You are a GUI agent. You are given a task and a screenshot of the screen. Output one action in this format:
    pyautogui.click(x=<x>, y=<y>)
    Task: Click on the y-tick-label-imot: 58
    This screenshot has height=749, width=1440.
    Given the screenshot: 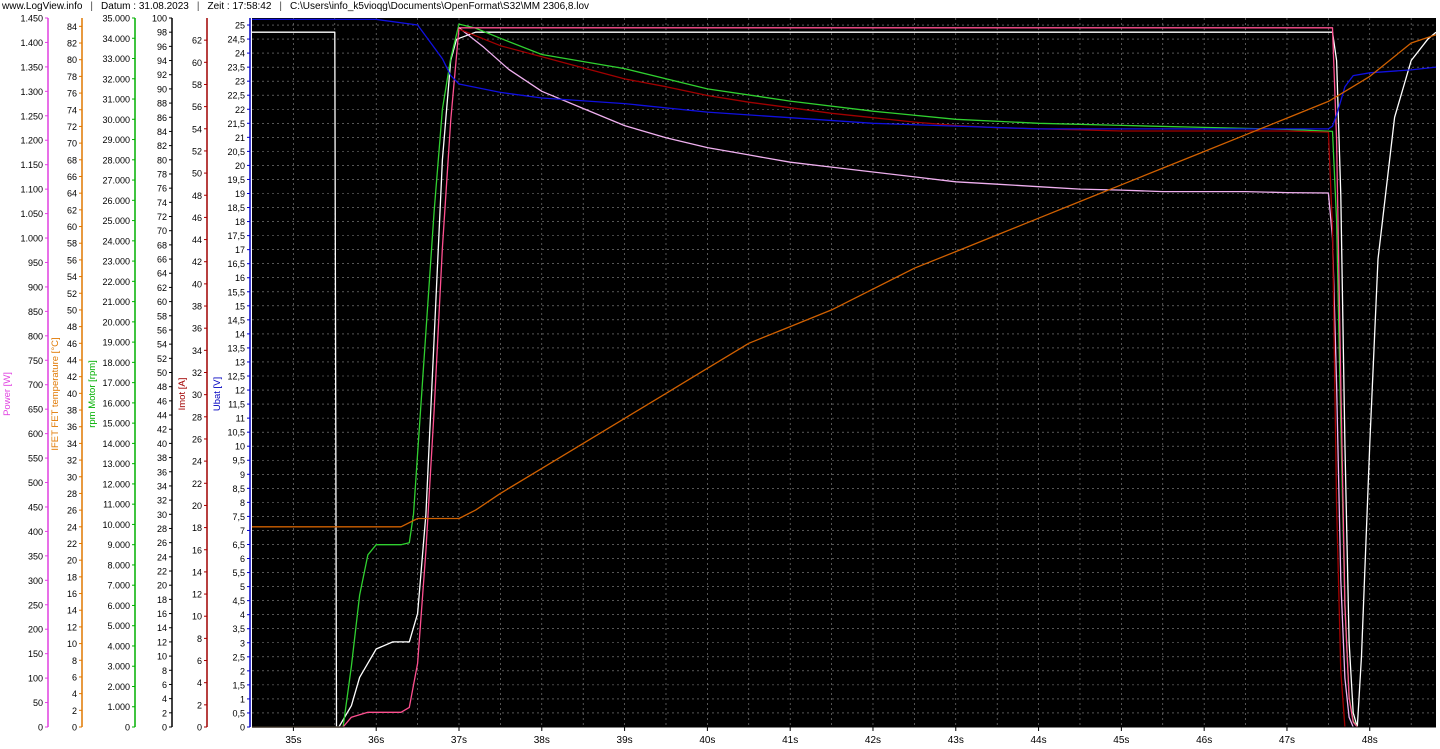 What is the action you would take?
    pyautogui.click(x=197, y=85)
    